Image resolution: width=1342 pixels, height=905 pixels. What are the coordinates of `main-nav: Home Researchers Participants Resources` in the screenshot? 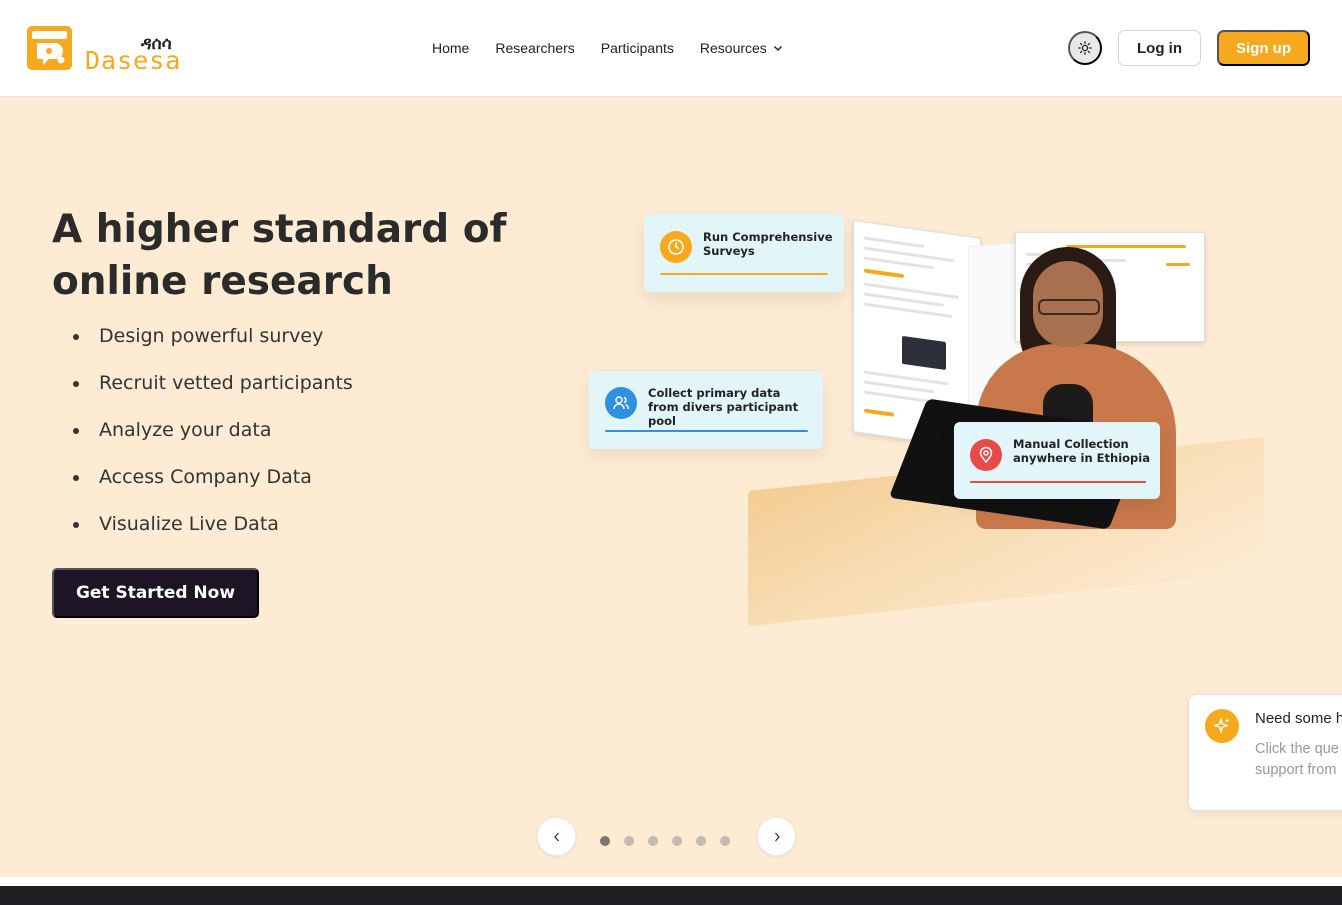 It's located at (607, 48).